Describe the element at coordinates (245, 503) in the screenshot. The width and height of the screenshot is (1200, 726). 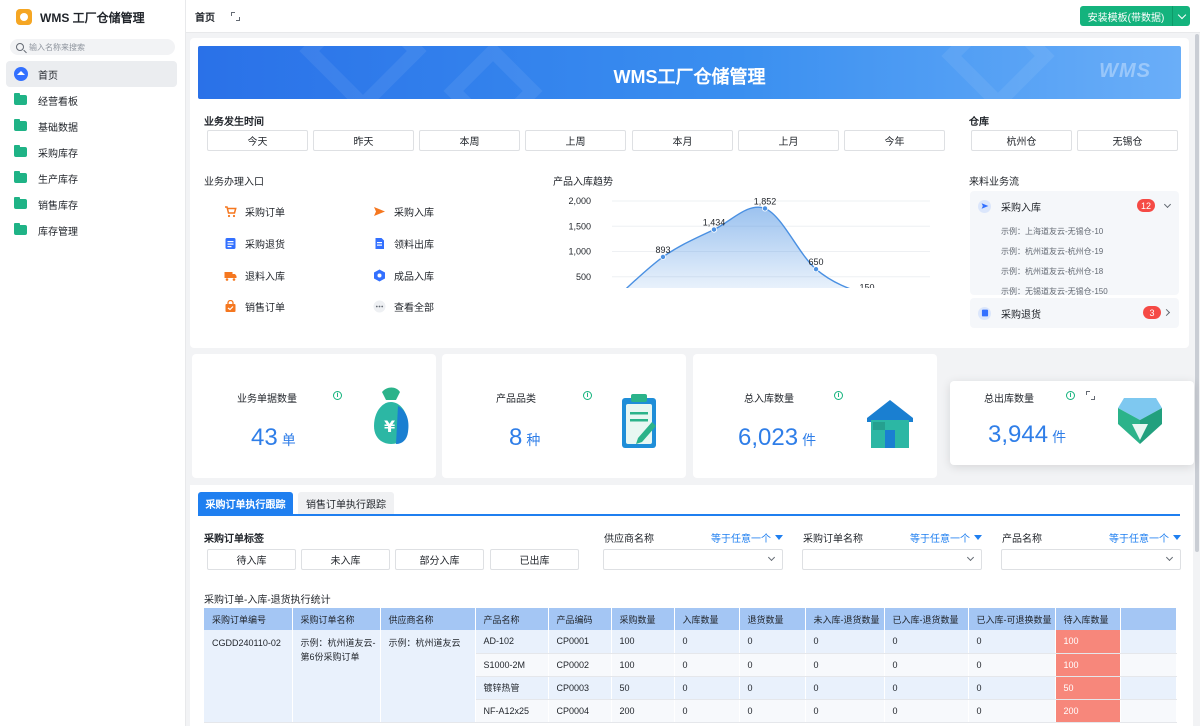
I see `tab-purchase-tracking: 采购订单执行跟踪` at that location.